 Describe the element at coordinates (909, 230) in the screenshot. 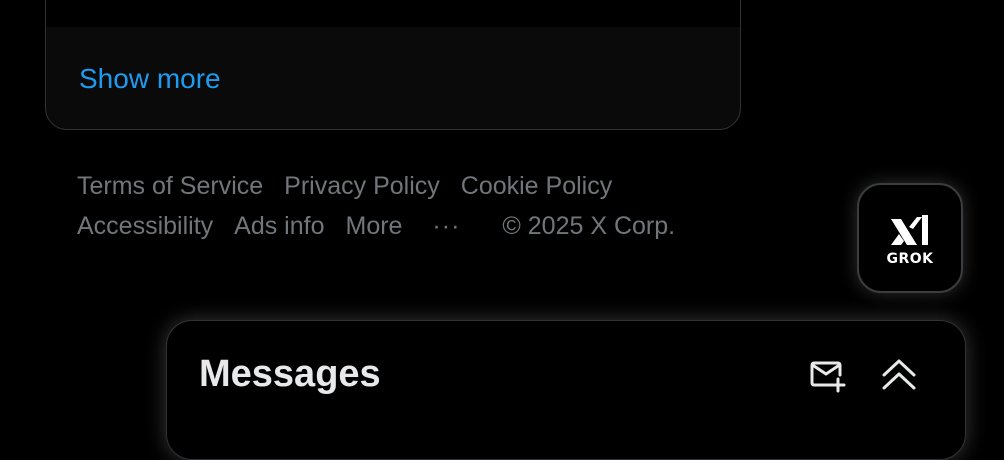

I see `grok-logo-icon` at that location.